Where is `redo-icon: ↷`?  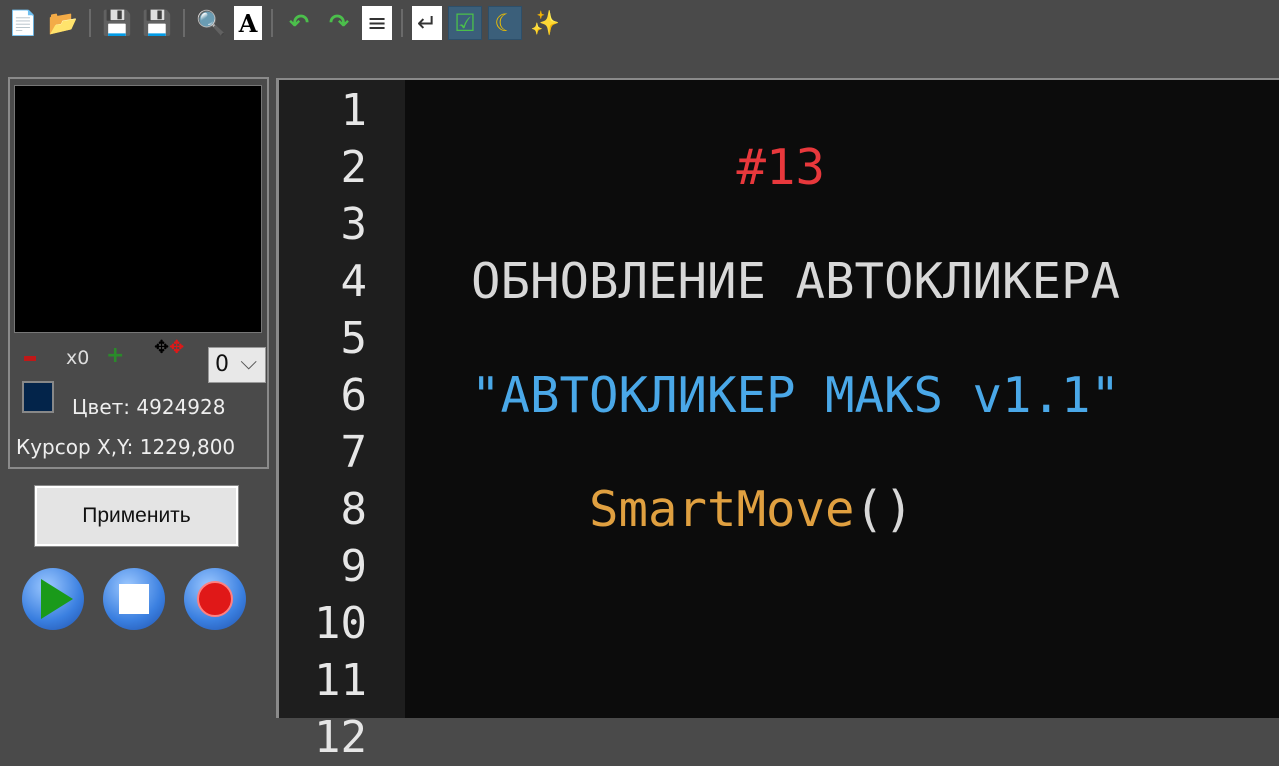 redo-icon: ↷ is located at coordinates (339, 23).